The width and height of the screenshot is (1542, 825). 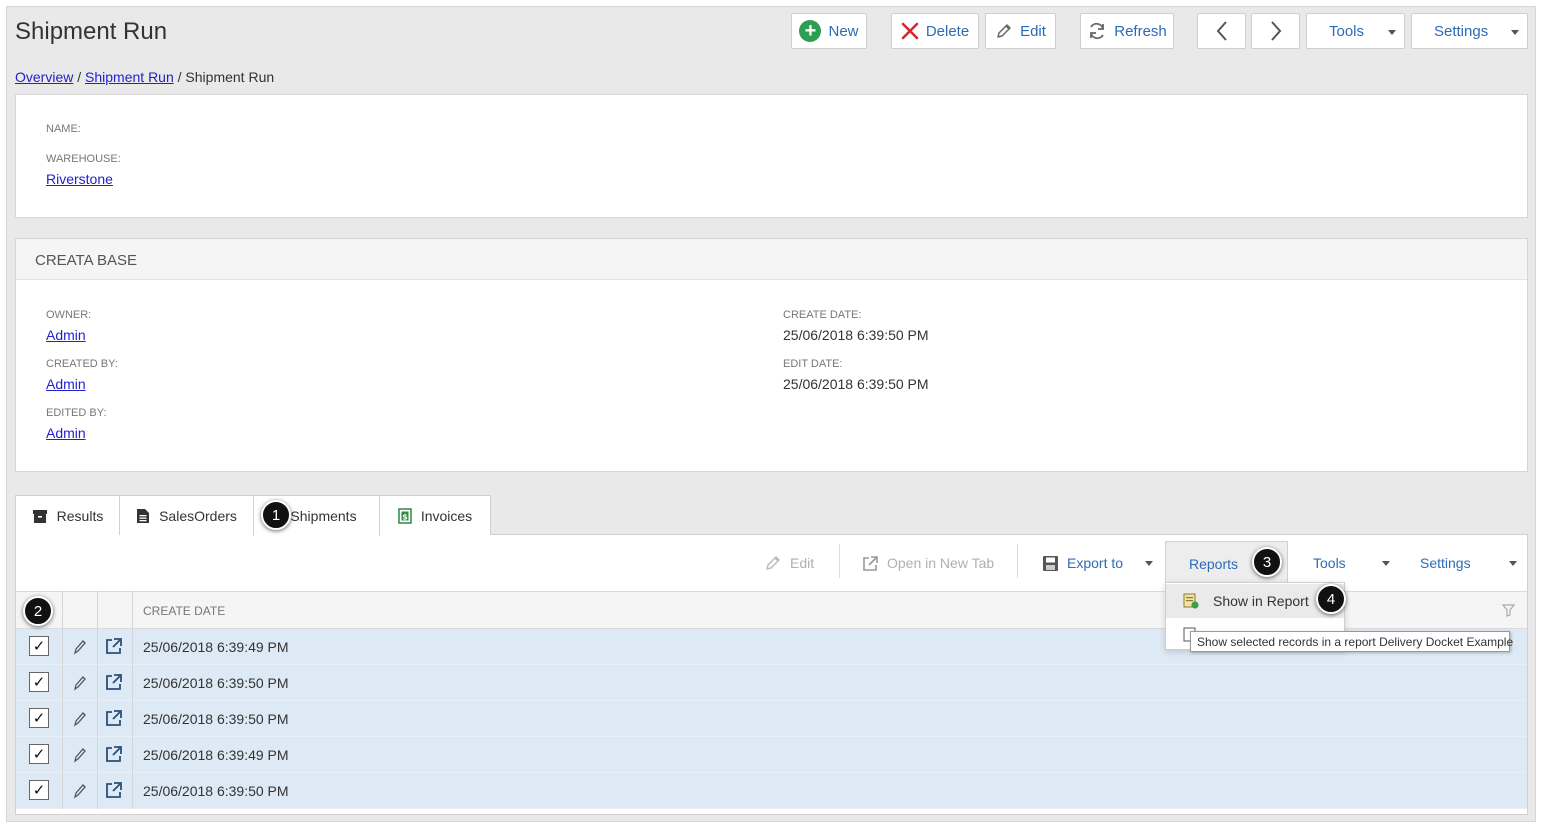 What do you see at coordinates (1445, 563) in the screenshot?
I see `grid-settings-label: Settings` at bounding box center [1445, 563].